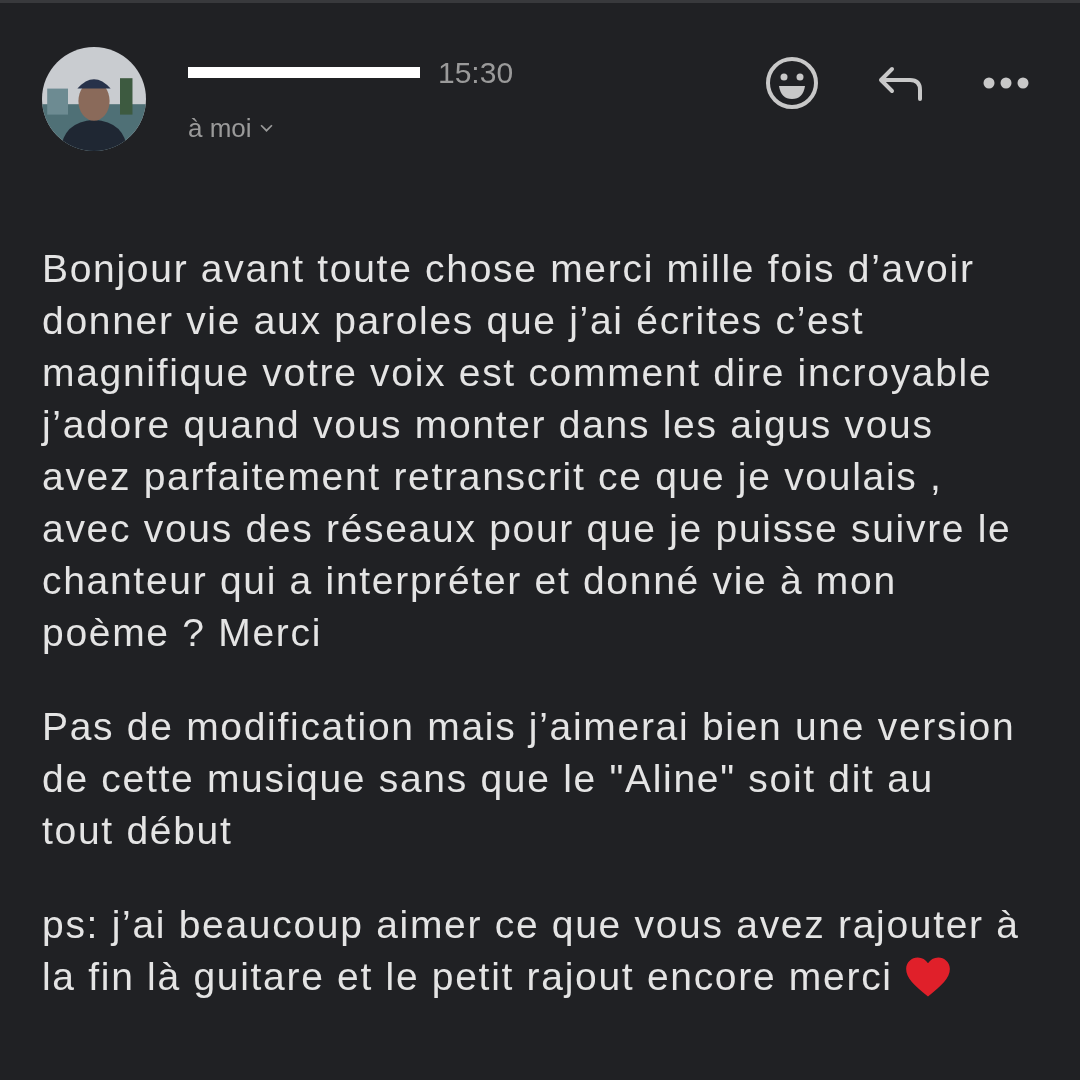  What do you see at coordinates (1006, 83) in the screenshot?
I see `more-icon` at bounding box center [1006, 83].